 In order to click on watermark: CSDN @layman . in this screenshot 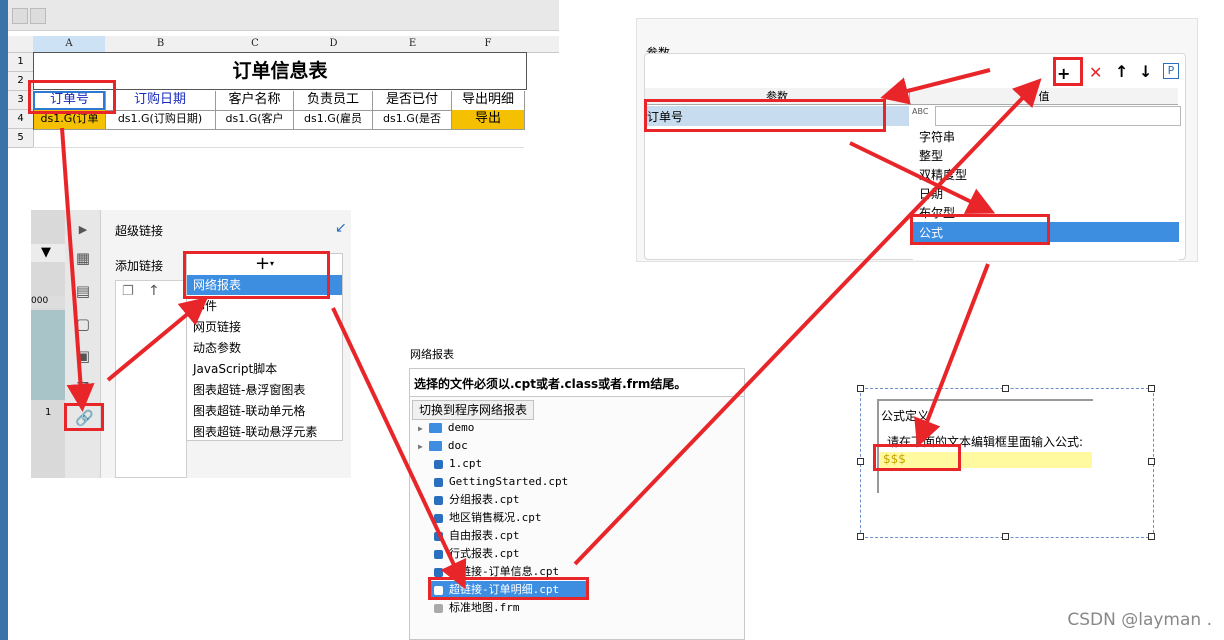, I will do `click(1139, 620)`.